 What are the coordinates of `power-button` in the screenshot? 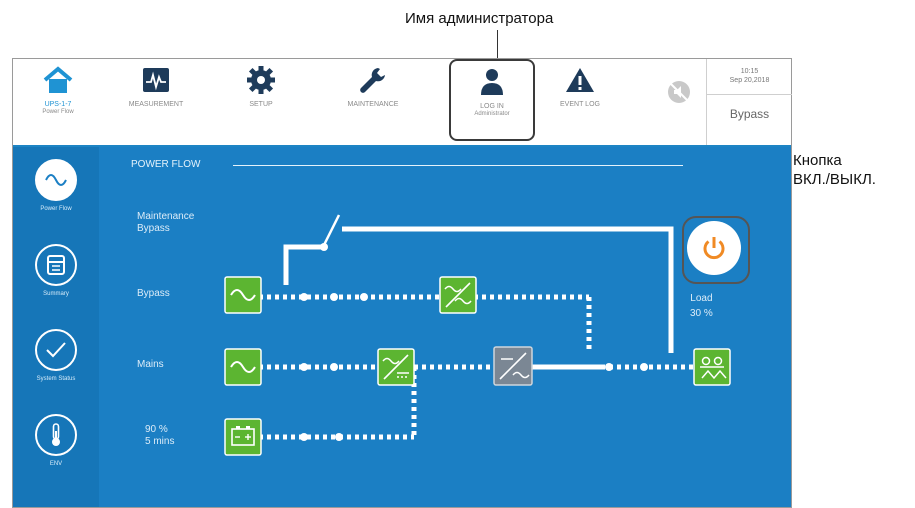 It's located at (714, 248).